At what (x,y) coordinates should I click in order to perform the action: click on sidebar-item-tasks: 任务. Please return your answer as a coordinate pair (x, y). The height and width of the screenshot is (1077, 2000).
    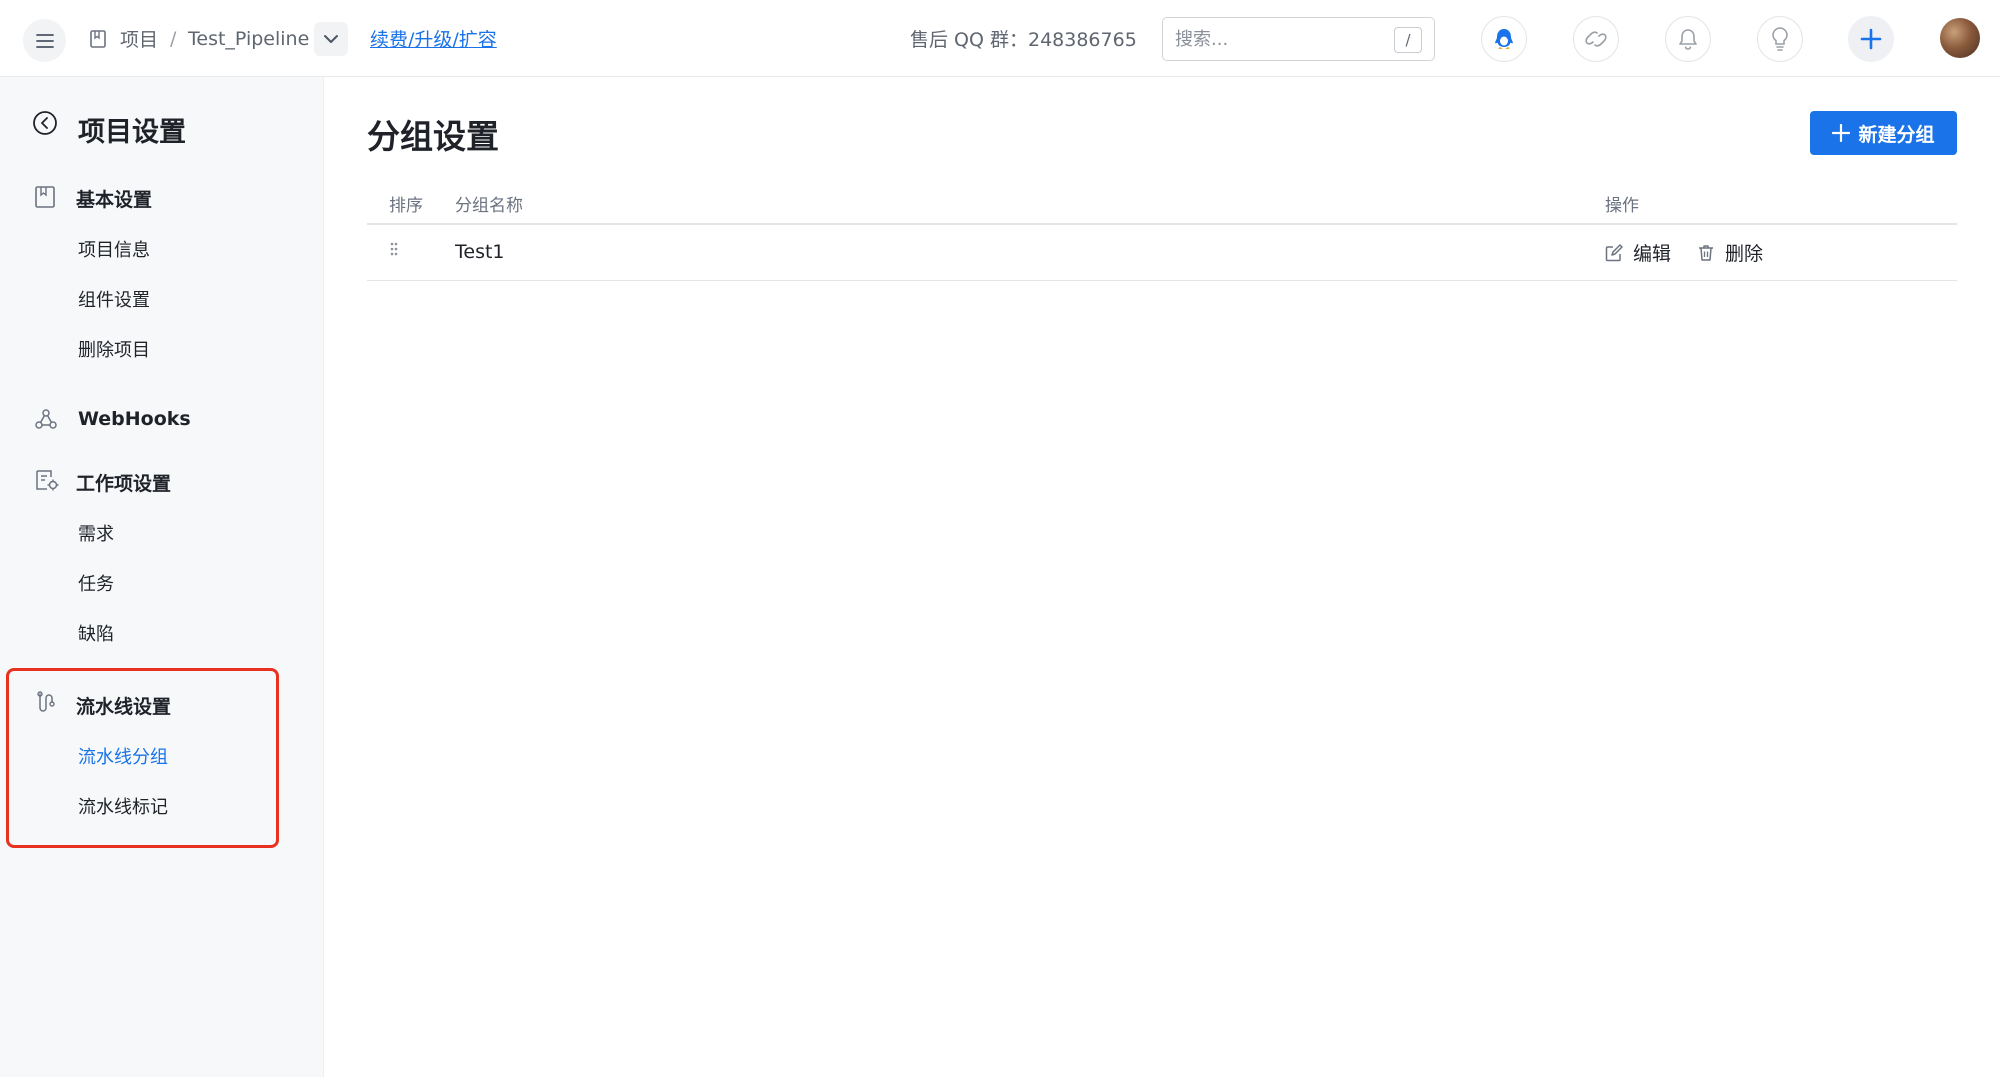
    Looking at the image, I should click on (96, 583).